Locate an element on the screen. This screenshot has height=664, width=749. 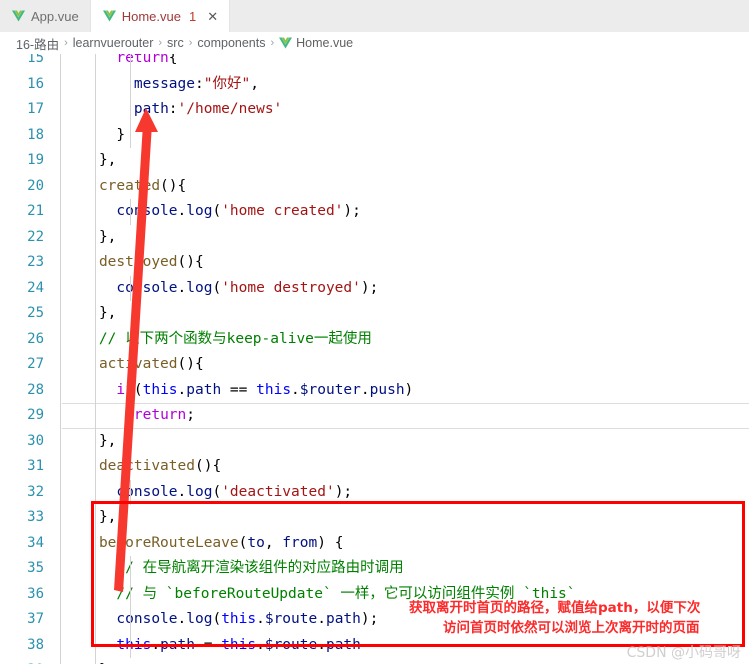
code-line: 28 if(this.path == this.$router.push) is located at coordinates (374, 390).